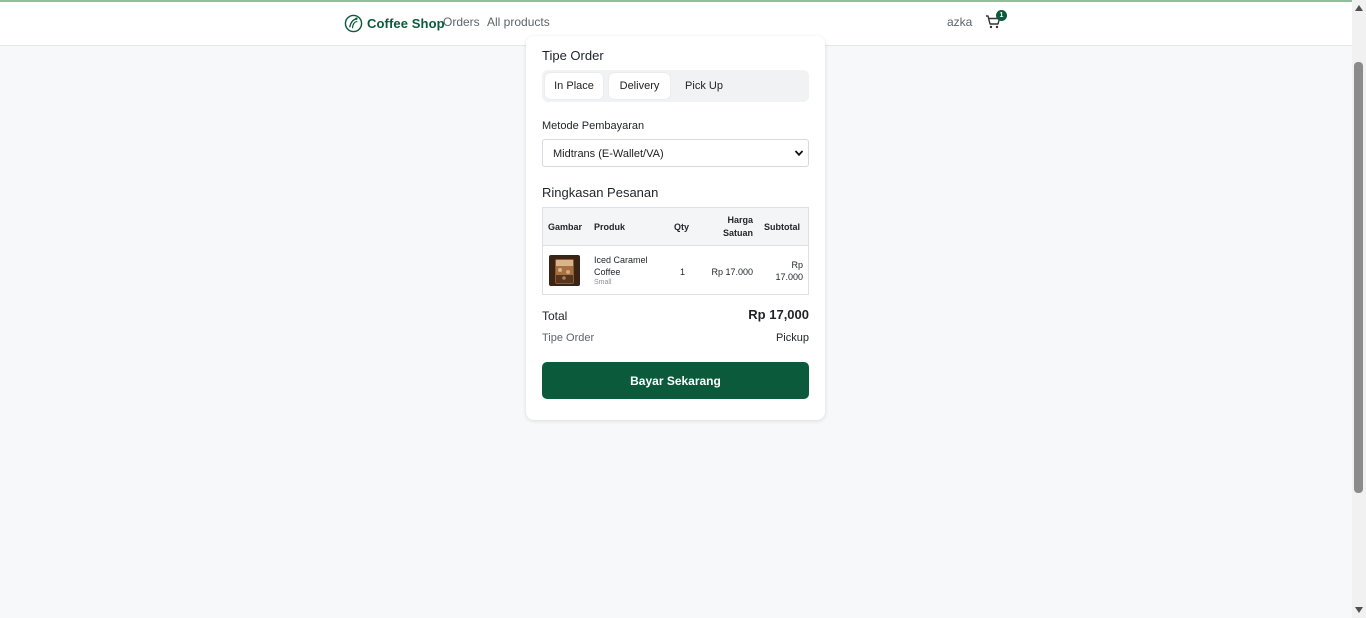 This screenshot has width=1366, height=618. I want to click on brand-link: Coffee Shop, so click(394, 23).